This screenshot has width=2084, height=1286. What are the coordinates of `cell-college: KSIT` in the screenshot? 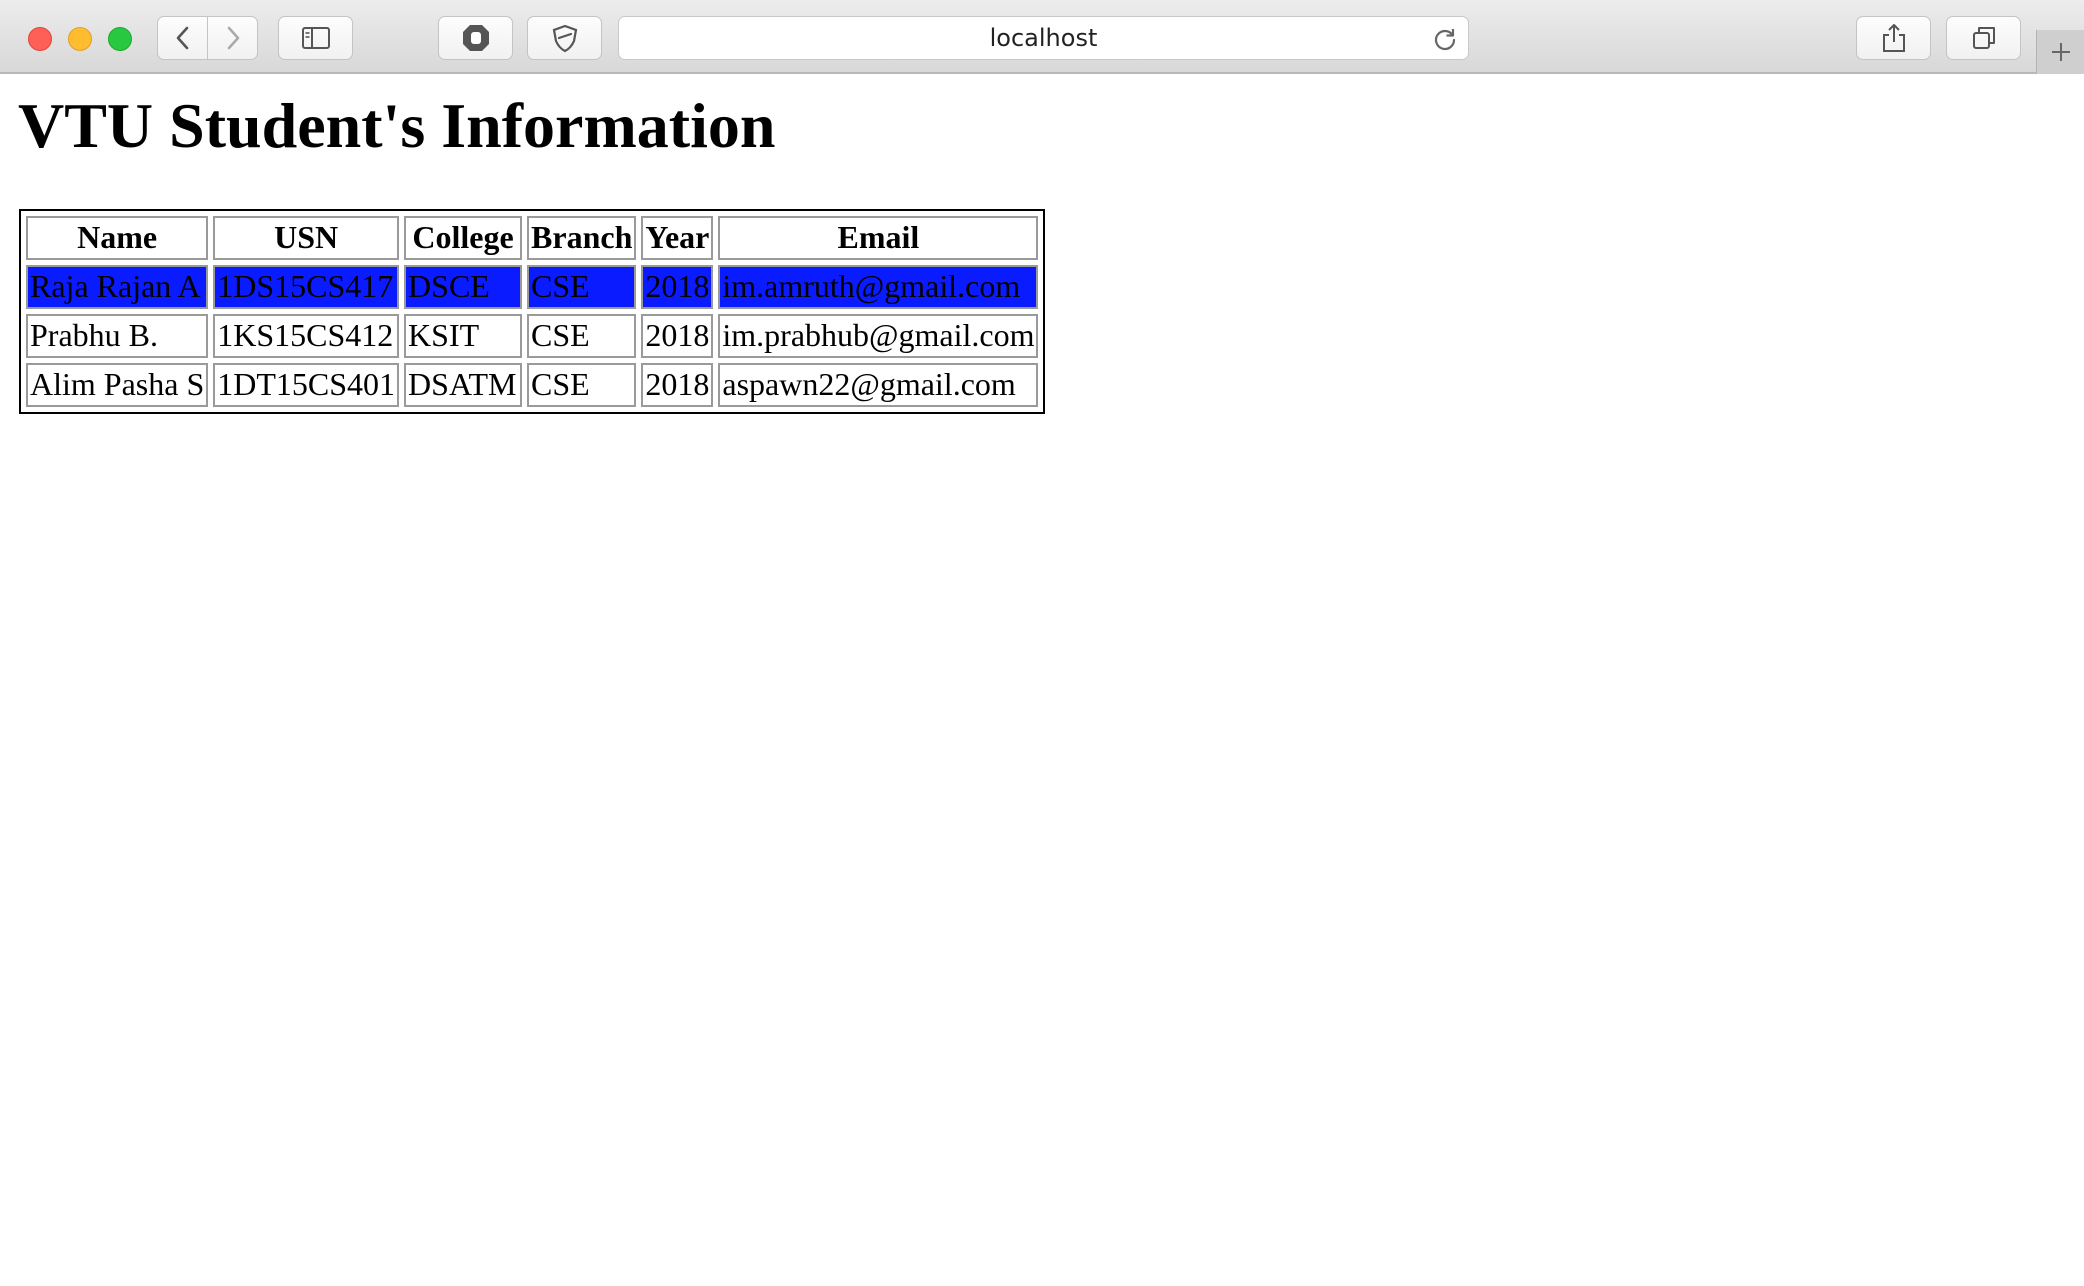 It's located at (463, 336).